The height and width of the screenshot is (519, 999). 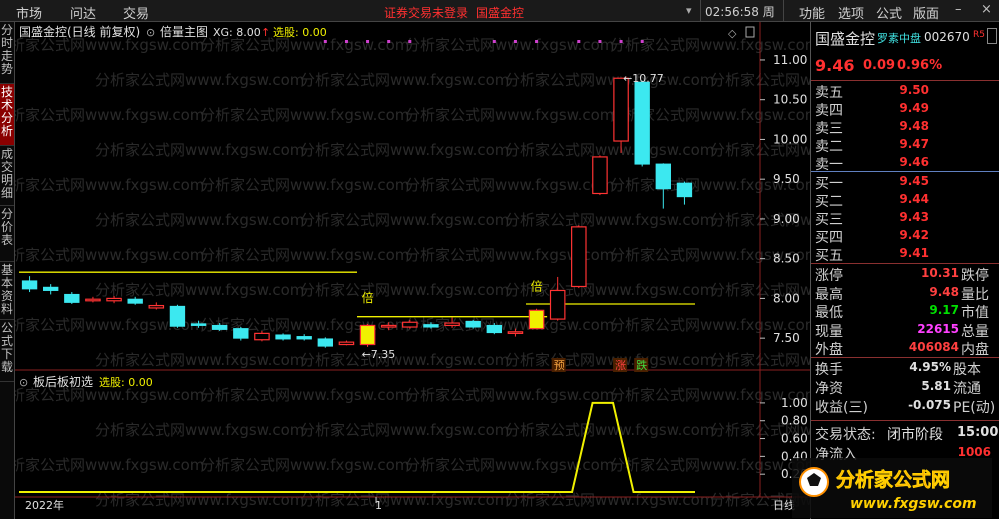 What do you see at coordinates (829, 129) in the screenshot?
I see `sell-label: 卖三` at bounding box center [829, 129].